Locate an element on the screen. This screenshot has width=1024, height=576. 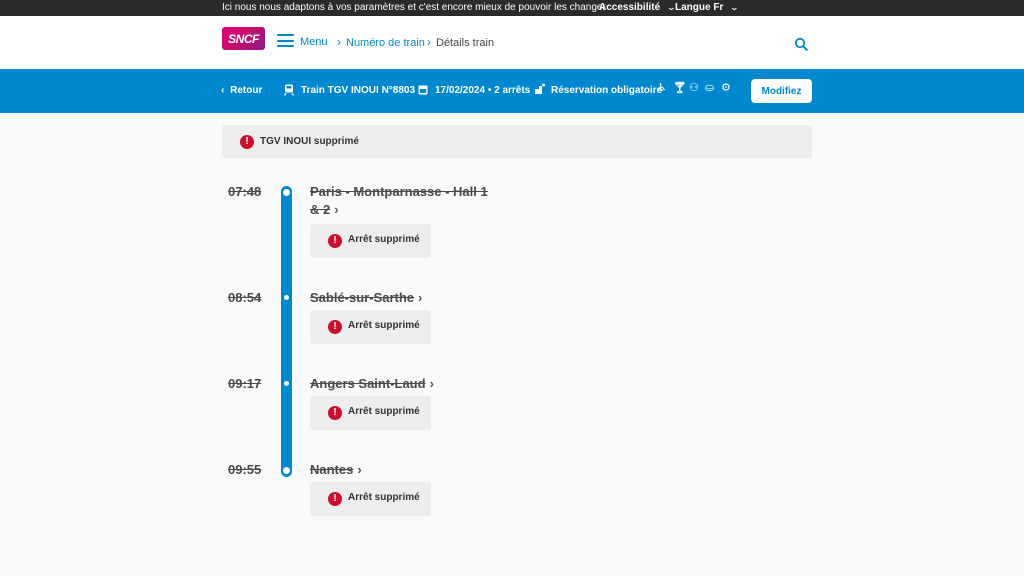
station-name: Sablé-sur-Sarthe is located at coordinates (362, 297).